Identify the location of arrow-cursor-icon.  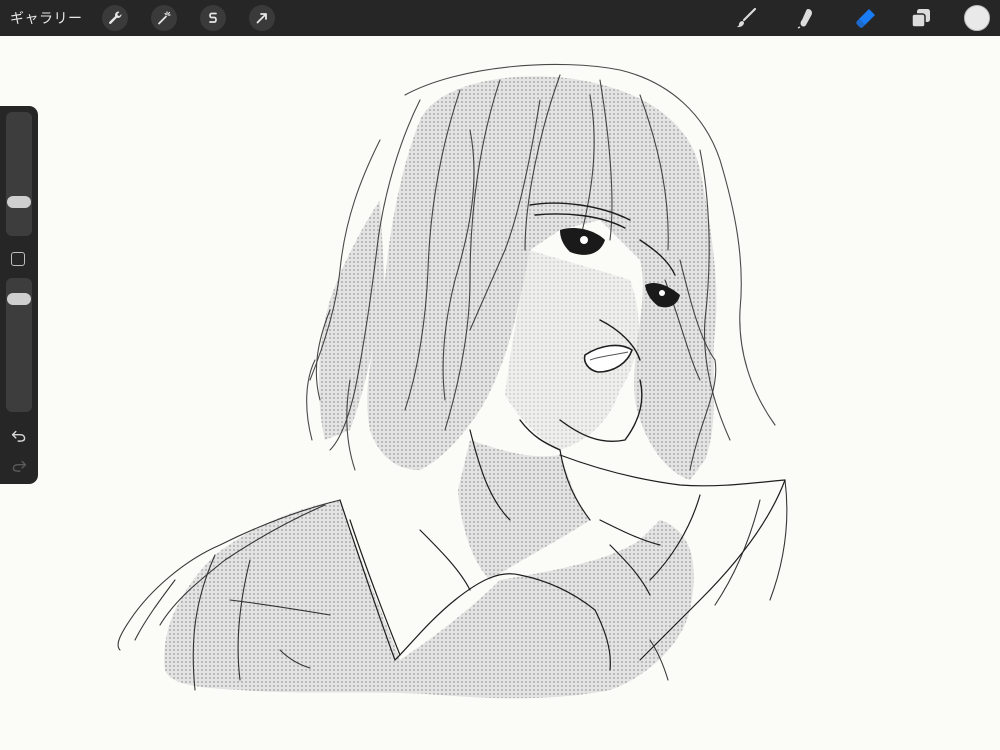
(261, 18).